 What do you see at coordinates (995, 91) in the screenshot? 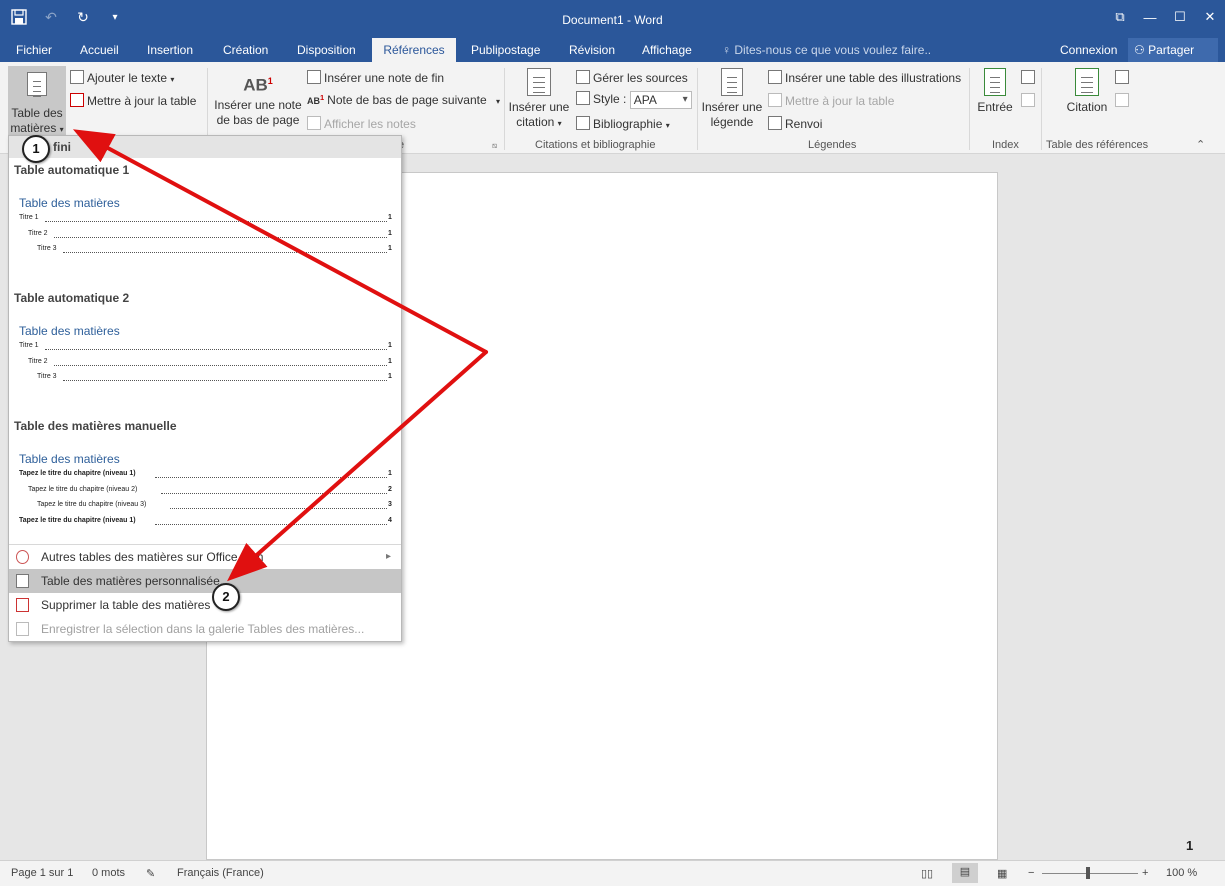
I see `mark-entry-button: Entrée` at bounding box center [995, 91].